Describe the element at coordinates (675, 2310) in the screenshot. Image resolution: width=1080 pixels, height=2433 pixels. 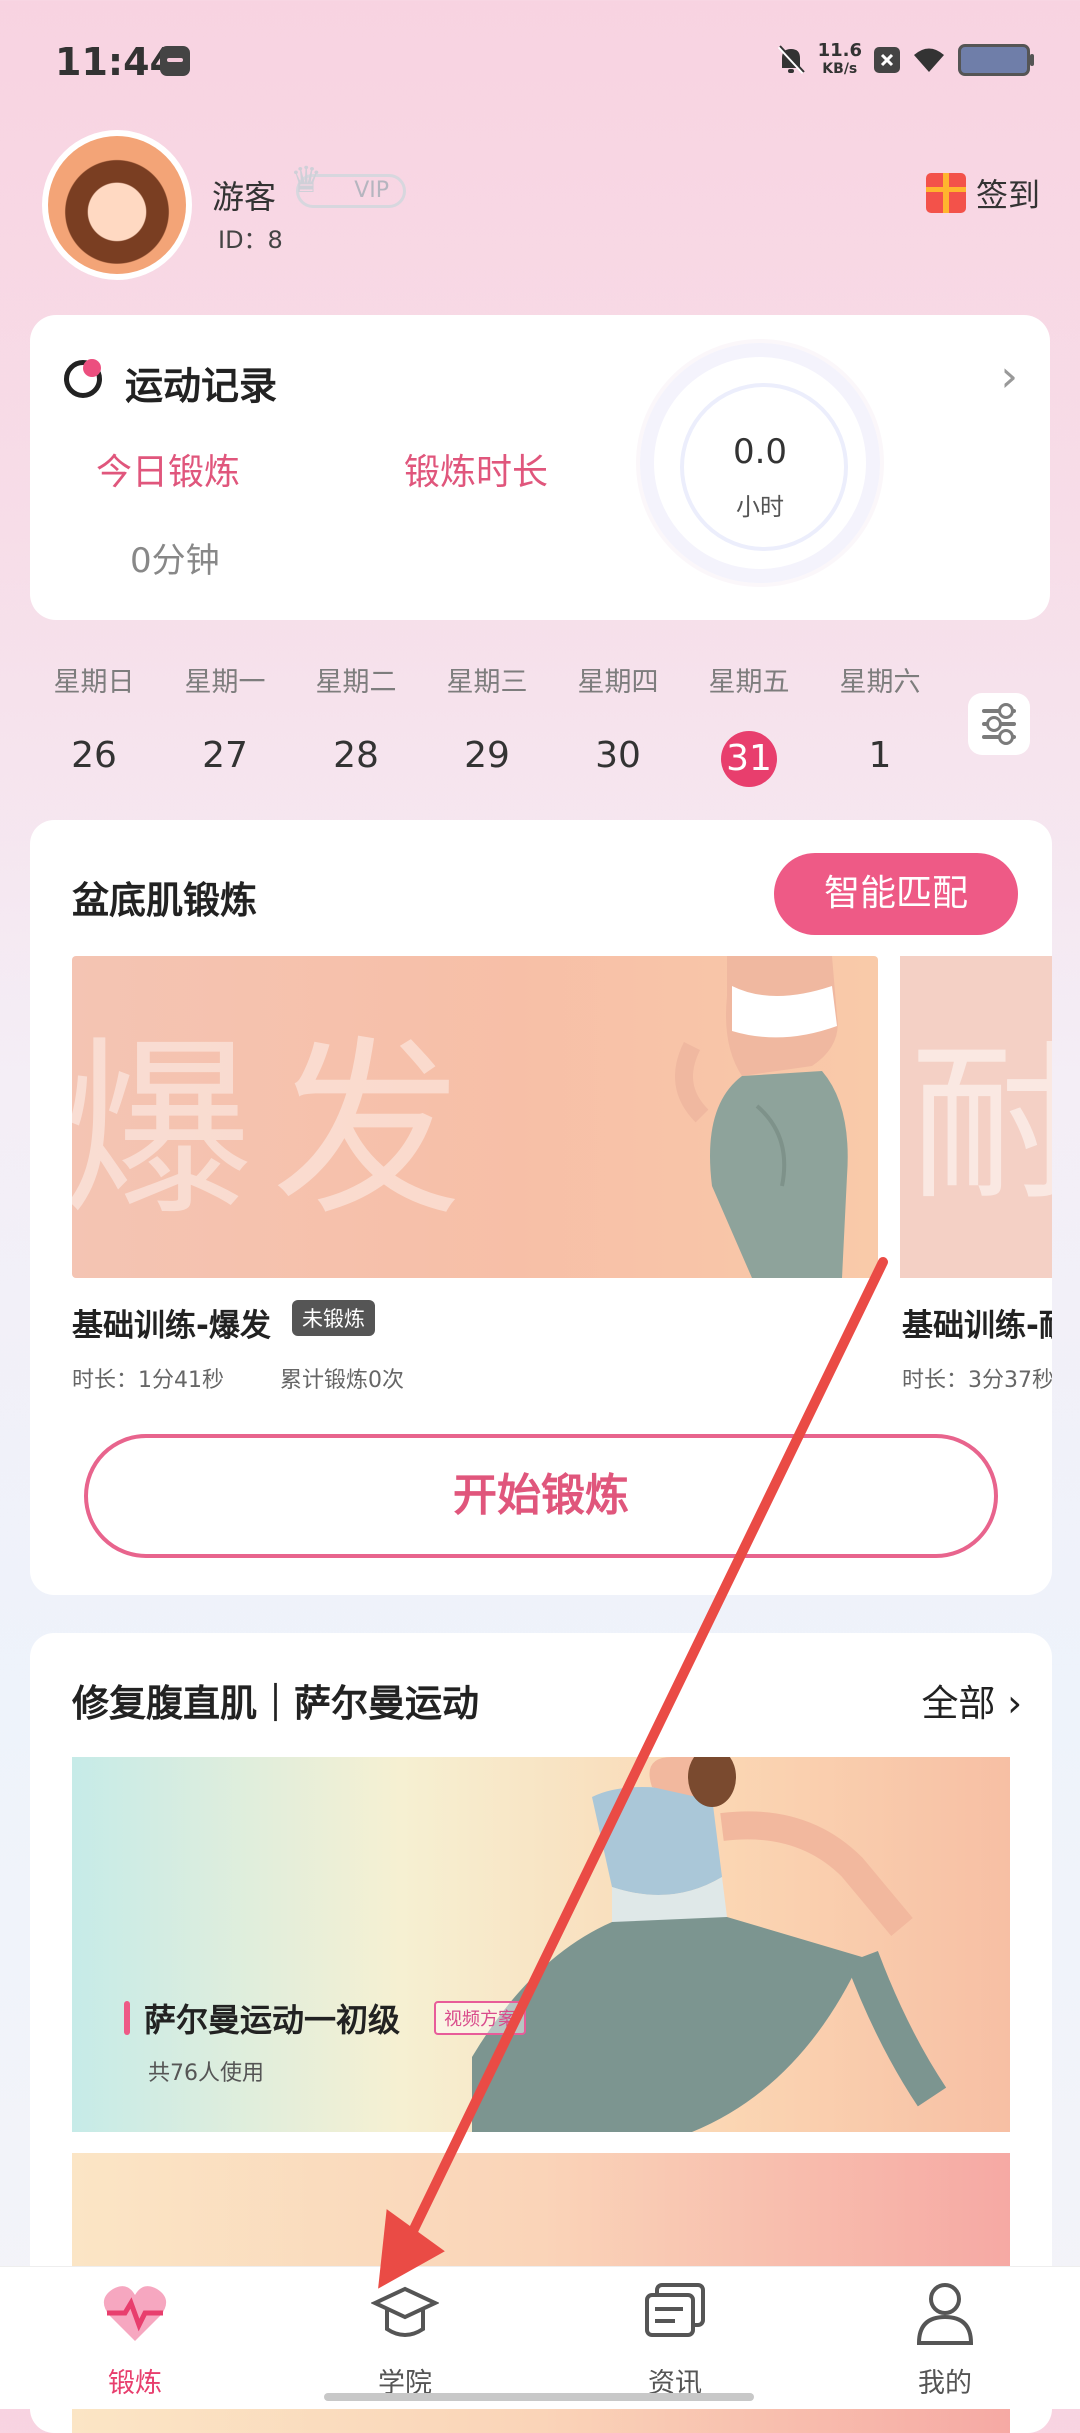
I see `news-chat-icon` at that location.